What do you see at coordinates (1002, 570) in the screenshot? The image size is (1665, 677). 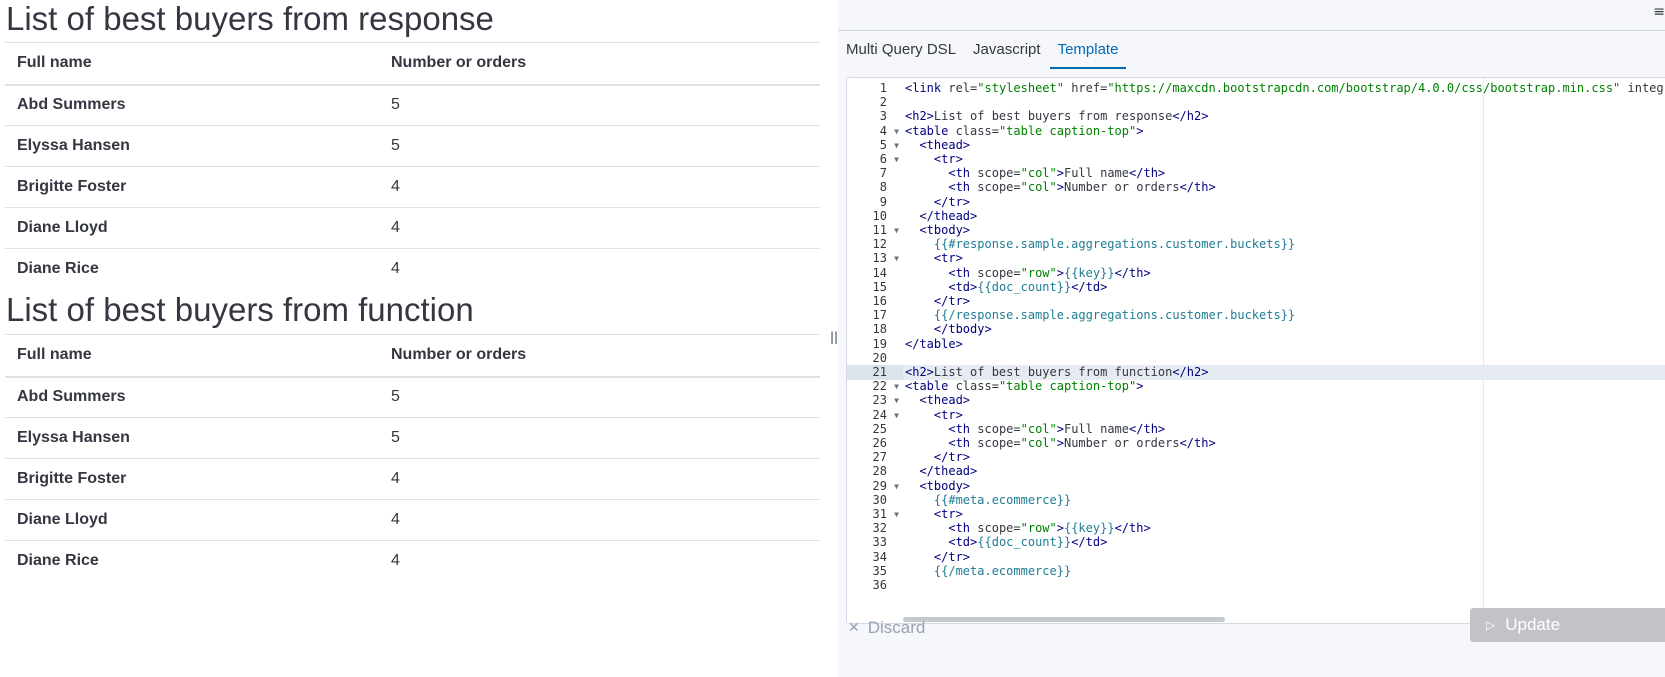 I see `code-line: {{/meta.ecommerce}}` at bounding box center [1002, 570].